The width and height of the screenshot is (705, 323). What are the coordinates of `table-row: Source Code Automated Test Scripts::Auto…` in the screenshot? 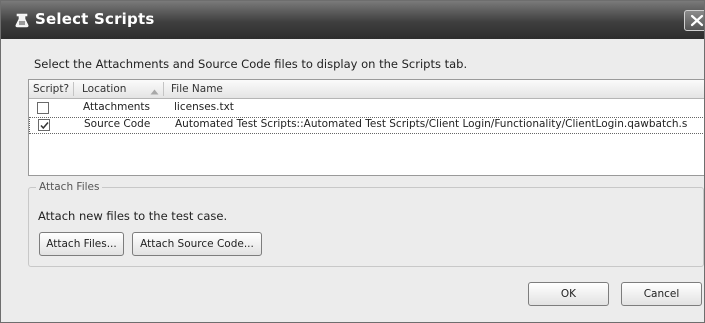 It's located at (366, 125).